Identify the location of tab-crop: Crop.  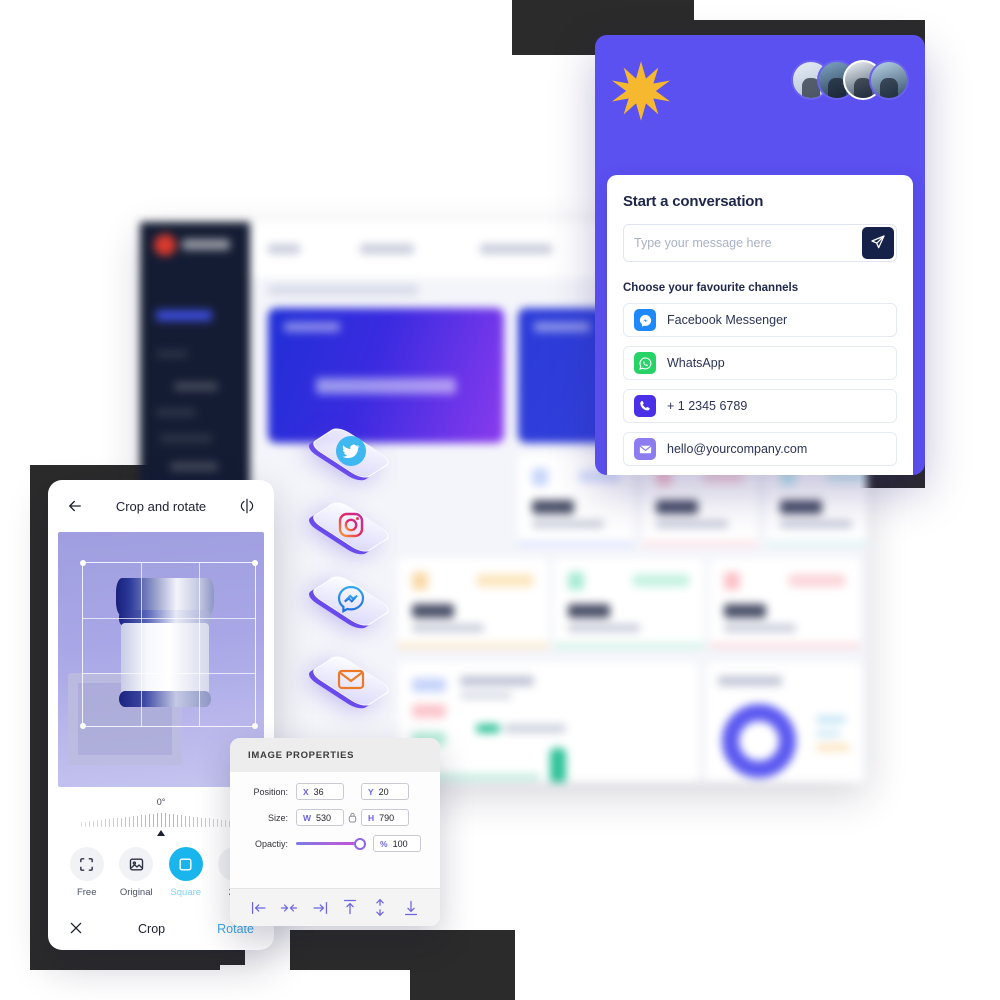
(151, 929).